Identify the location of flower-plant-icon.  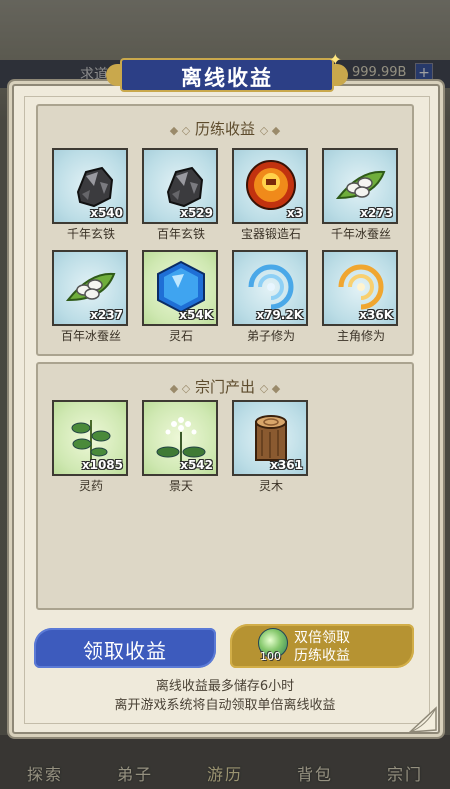
(181, 439).